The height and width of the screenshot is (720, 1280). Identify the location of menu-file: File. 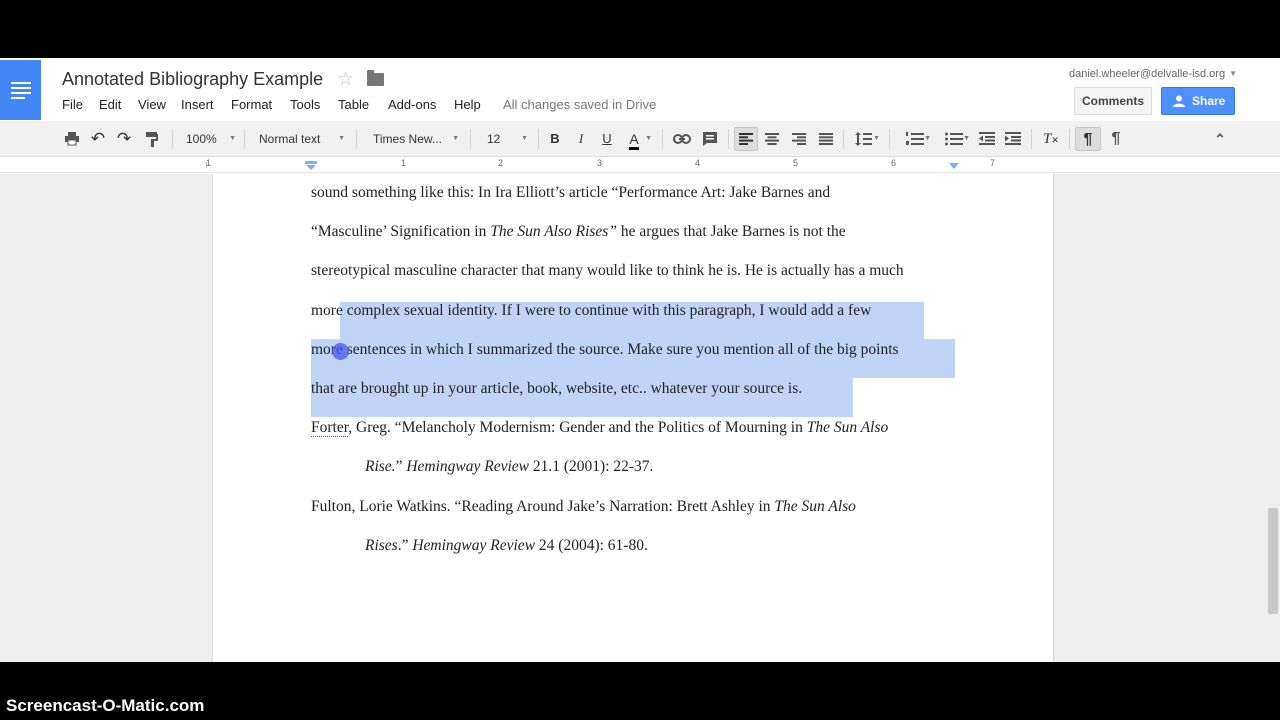
(72, 104).